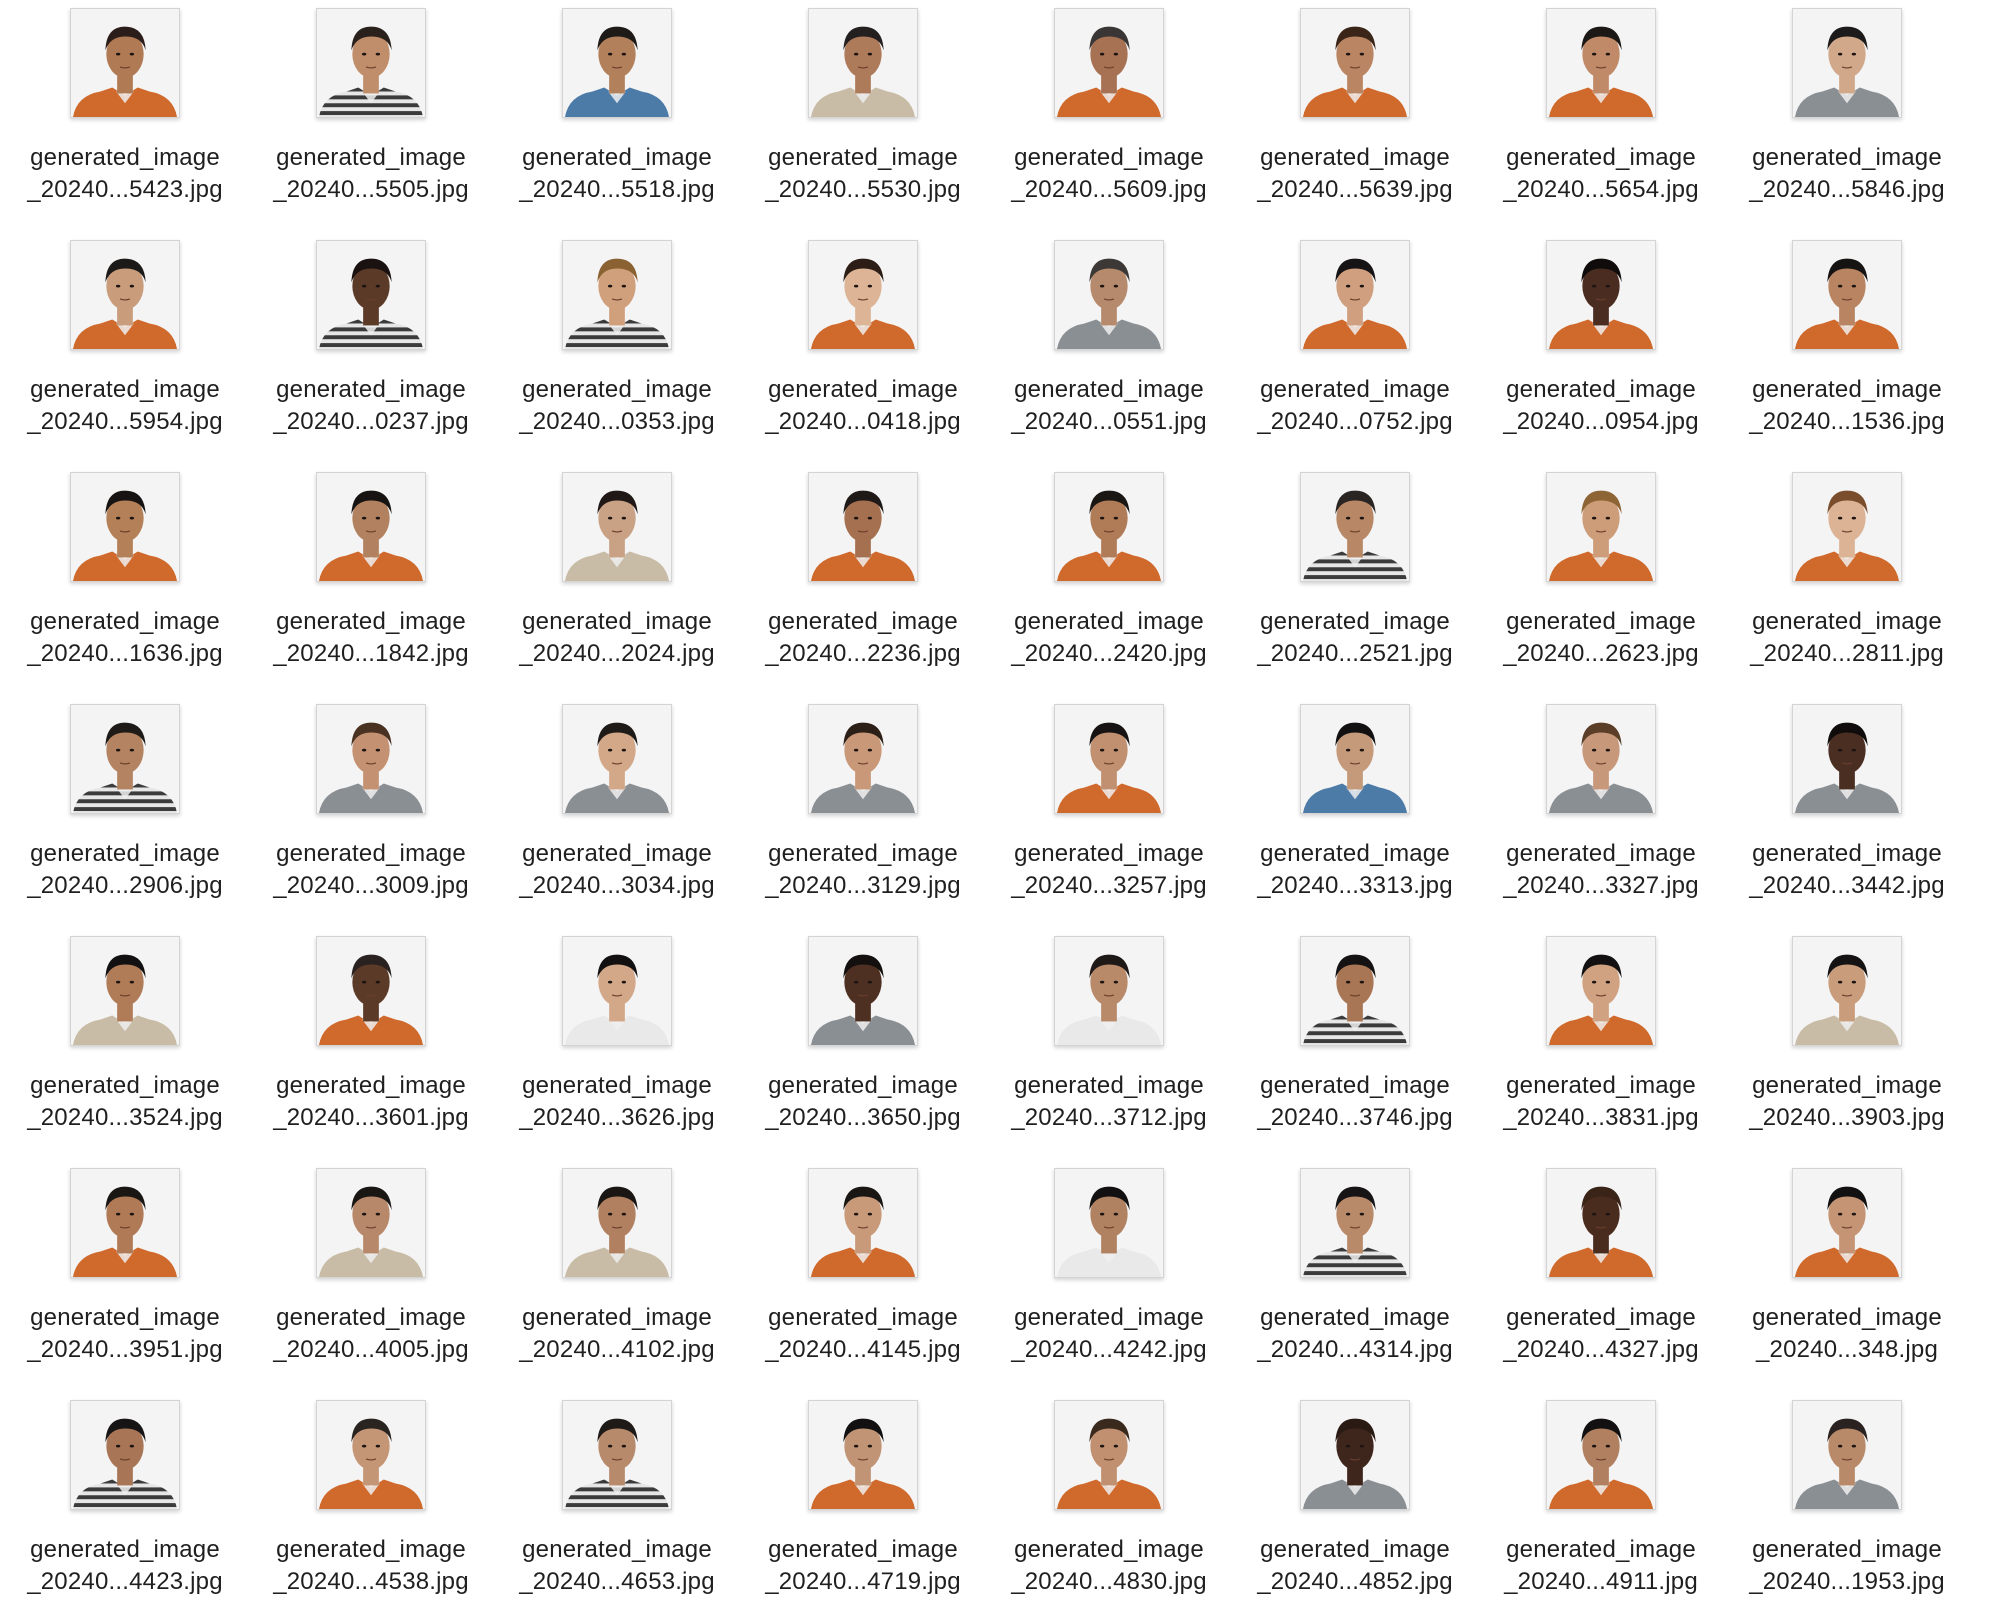 The height and width of the screenshot is (1622, 1996). Describe the element at coordinates (371, 870) in the screenshot. I see `file-name: generated_image _20240...3009.jpg` at that location.